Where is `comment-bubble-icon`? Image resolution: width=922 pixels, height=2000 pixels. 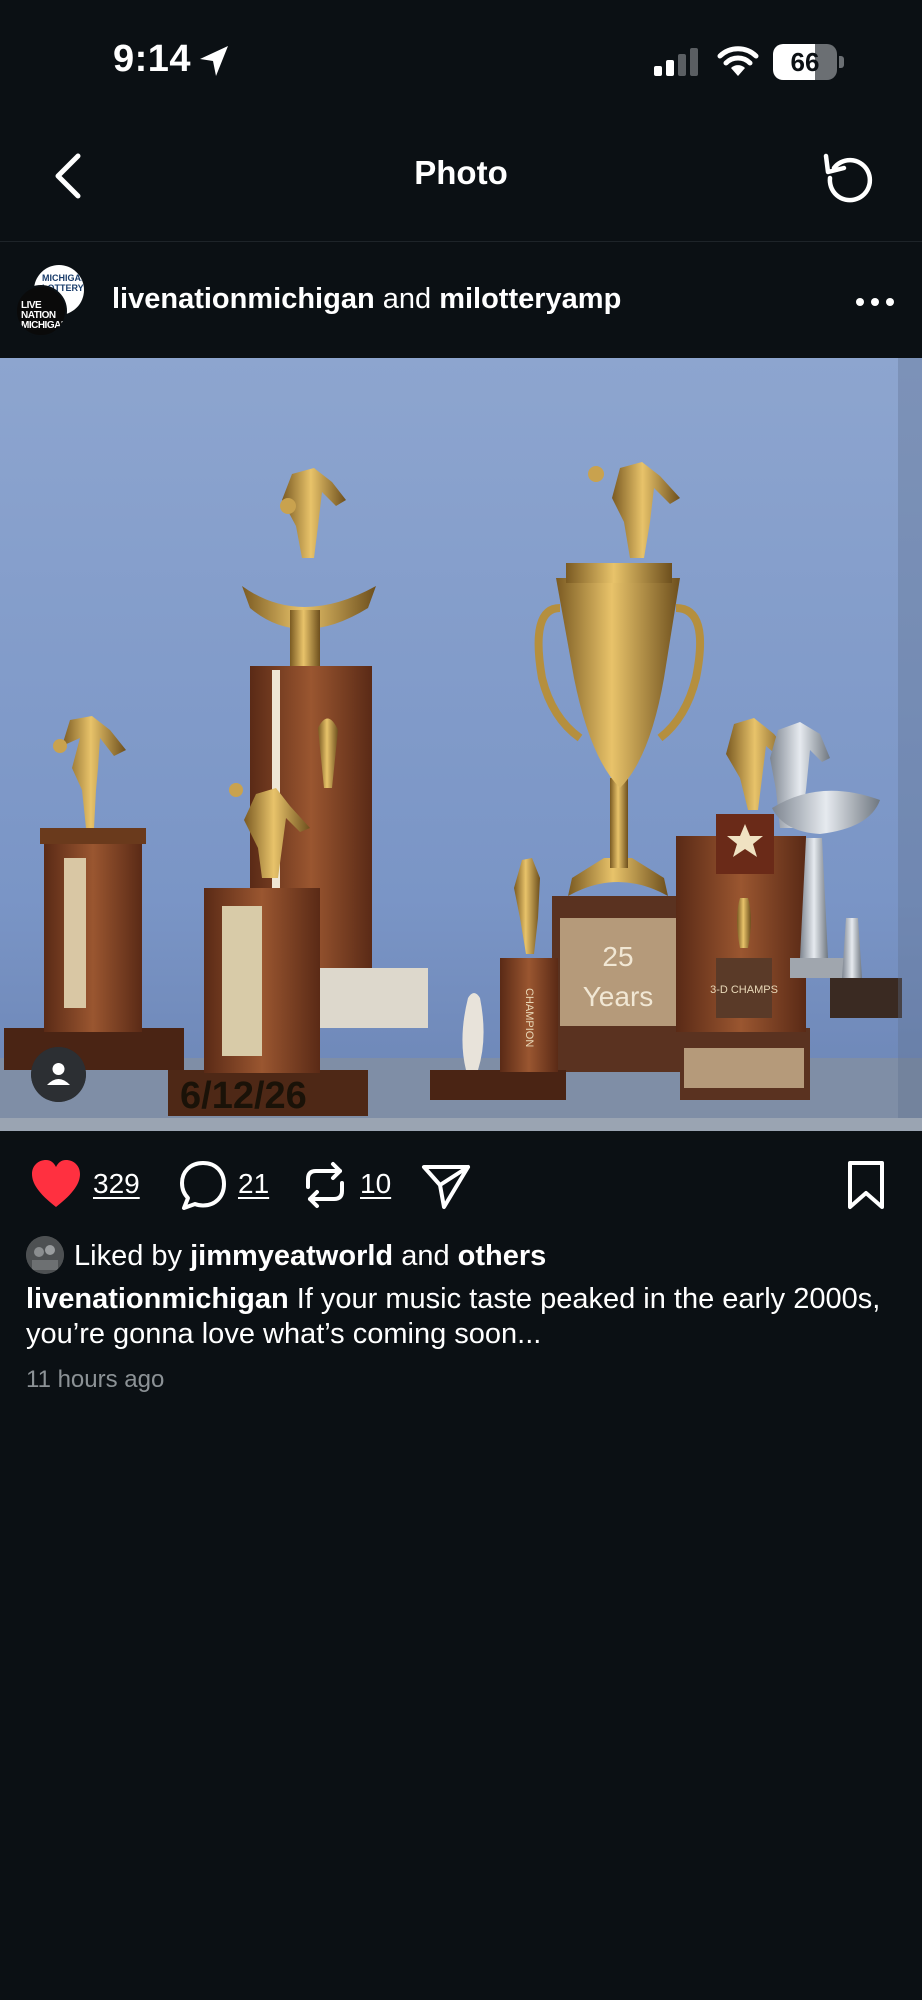 comment-bubble-icon is located at coordinates (203, 1185).